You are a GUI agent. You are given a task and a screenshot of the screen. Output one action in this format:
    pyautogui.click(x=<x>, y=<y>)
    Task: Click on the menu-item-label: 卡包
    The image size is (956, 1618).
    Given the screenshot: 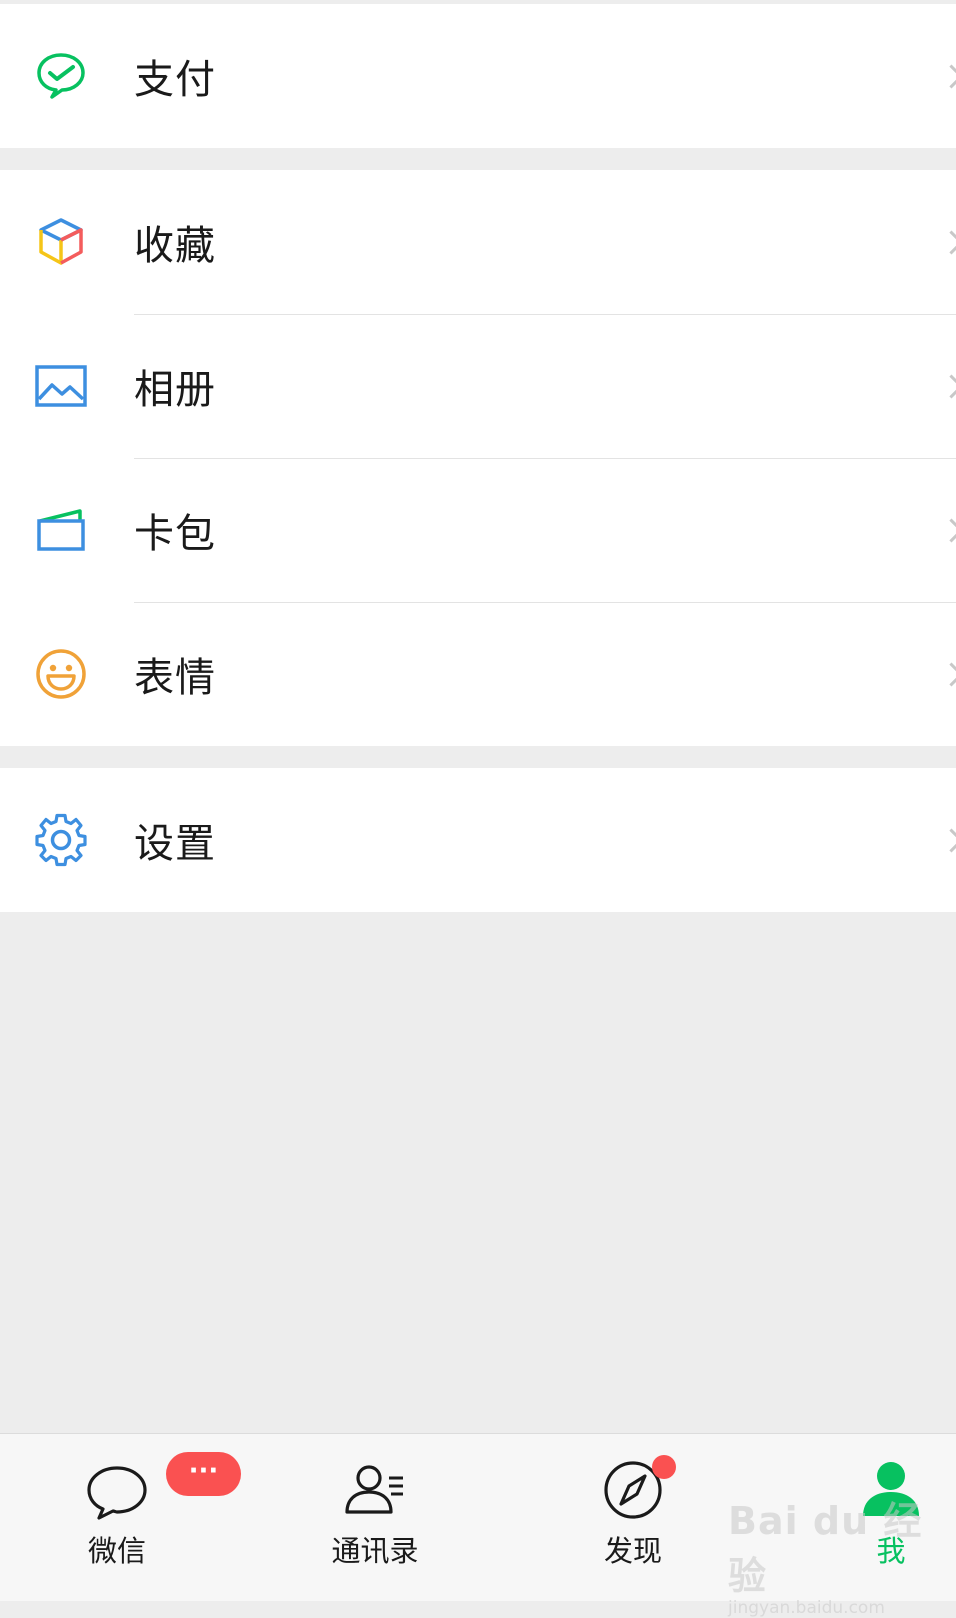 What is the action you would take?
    pyautogui.click(x=175, y=534)
    